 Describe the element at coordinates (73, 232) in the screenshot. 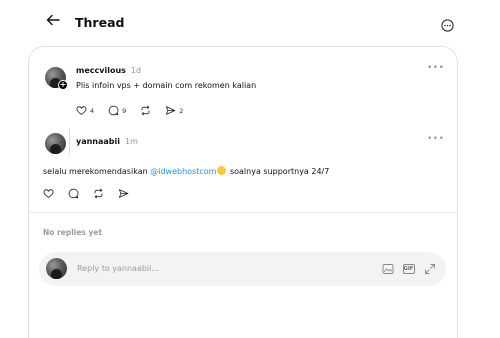

I see `no-replies-label: No replies yet` at that location.